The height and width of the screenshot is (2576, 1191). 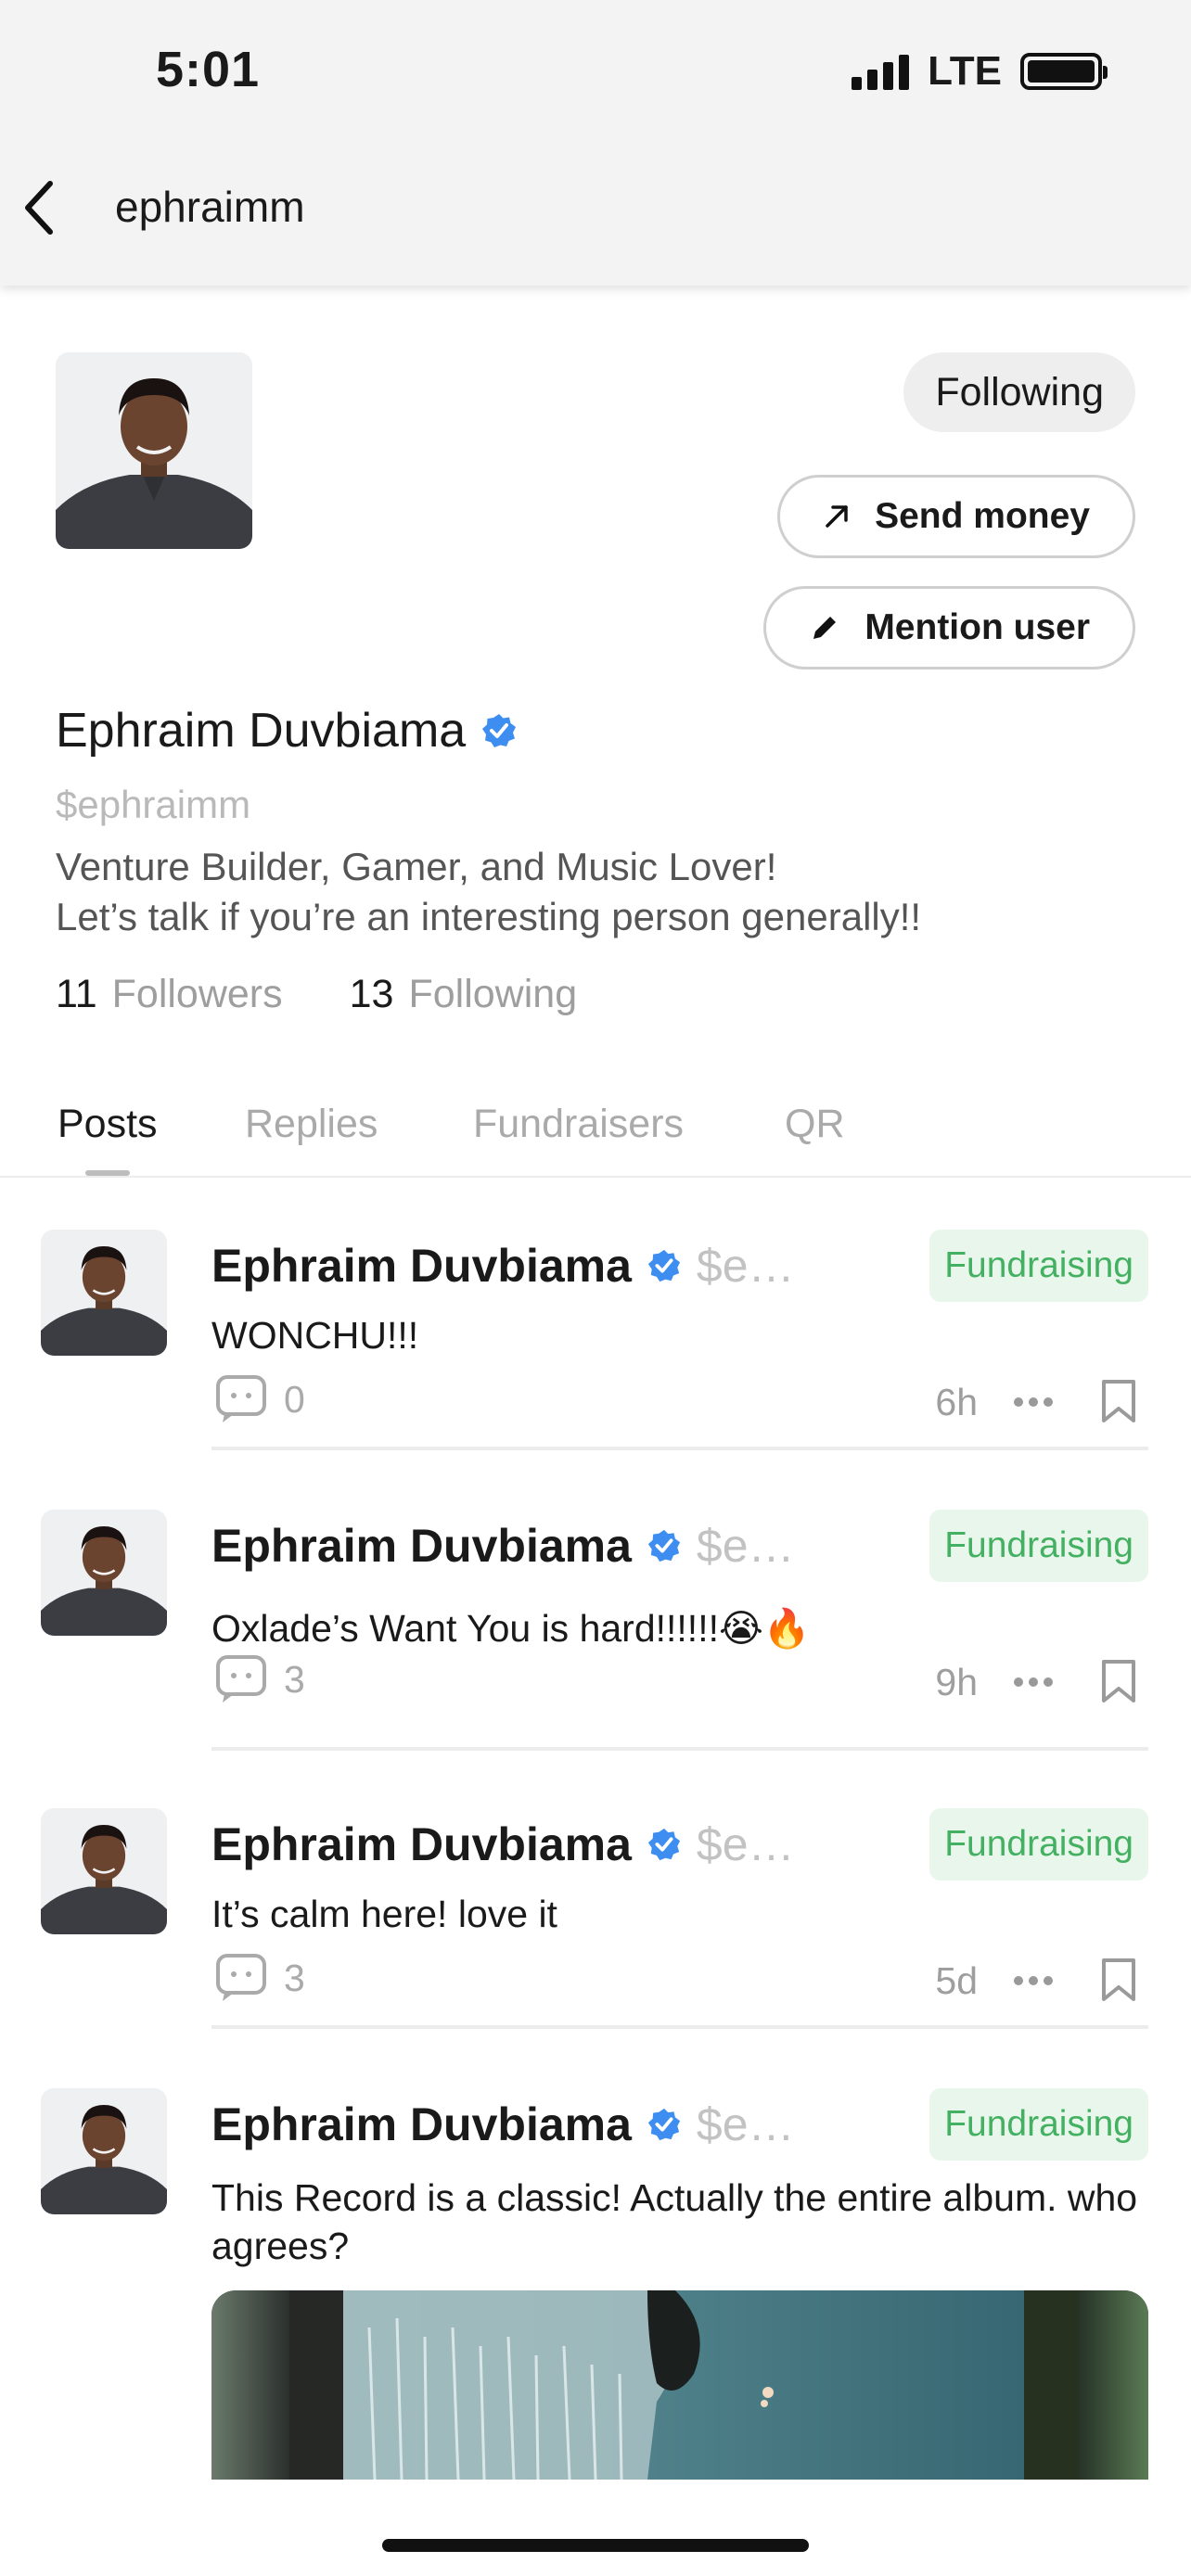 I want to click on bio-line: Venture Builder, Gamer, and Music Lover!, so click(x=416, y=866).